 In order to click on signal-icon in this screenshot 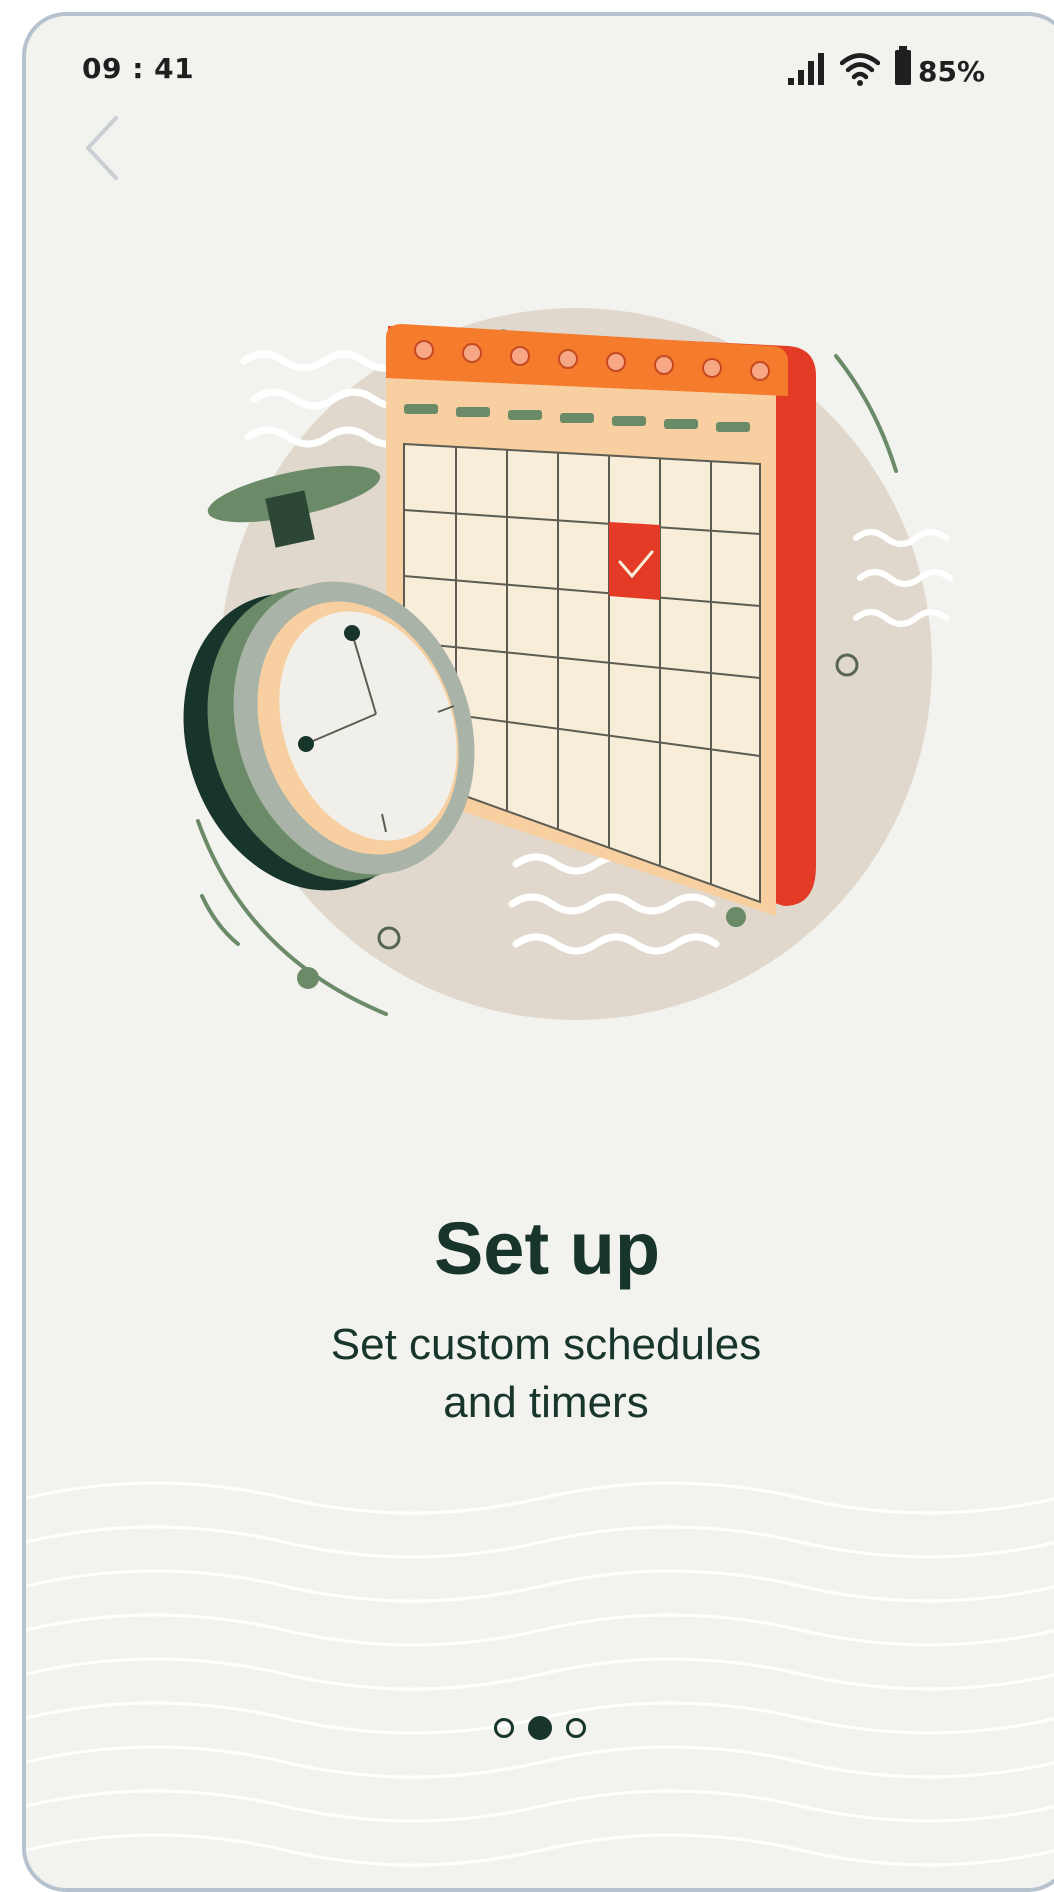, I will do `click(806, 69)`.